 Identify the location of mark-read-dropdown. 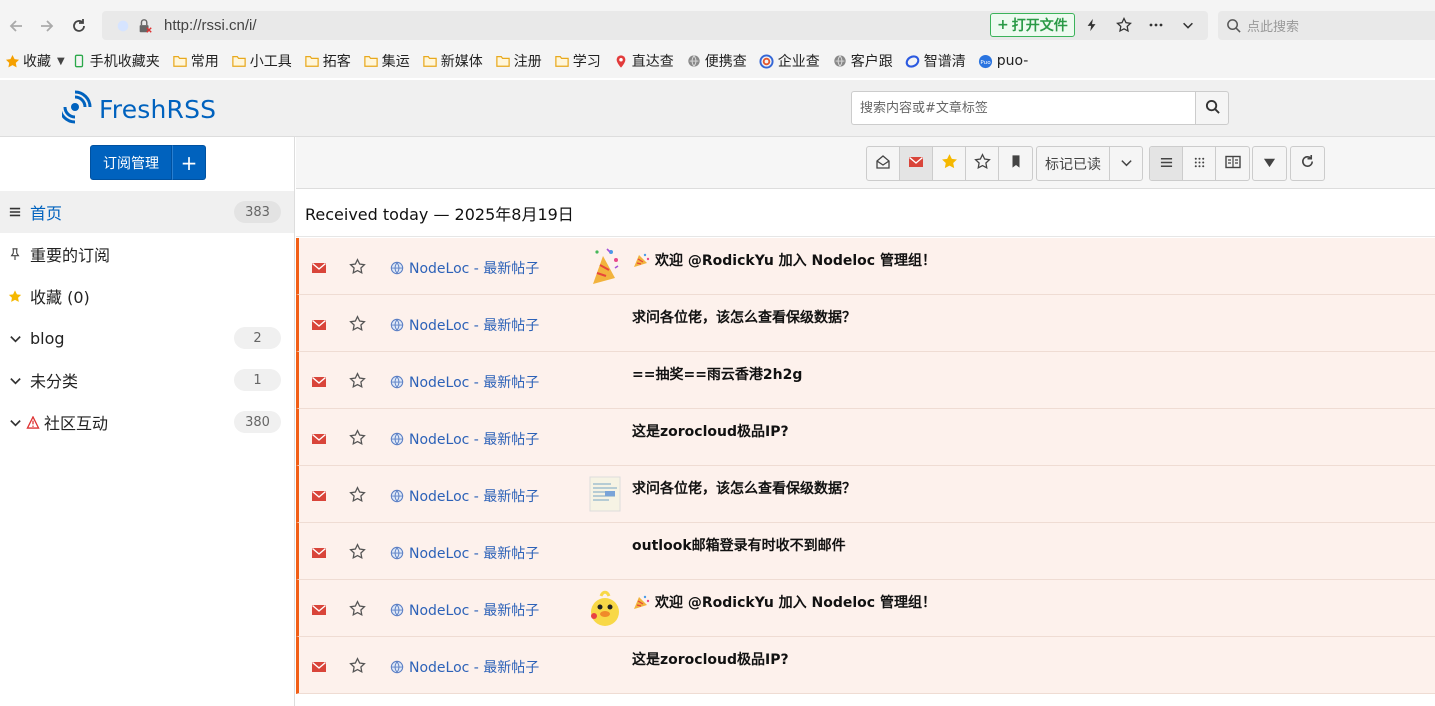
(1126, 163).